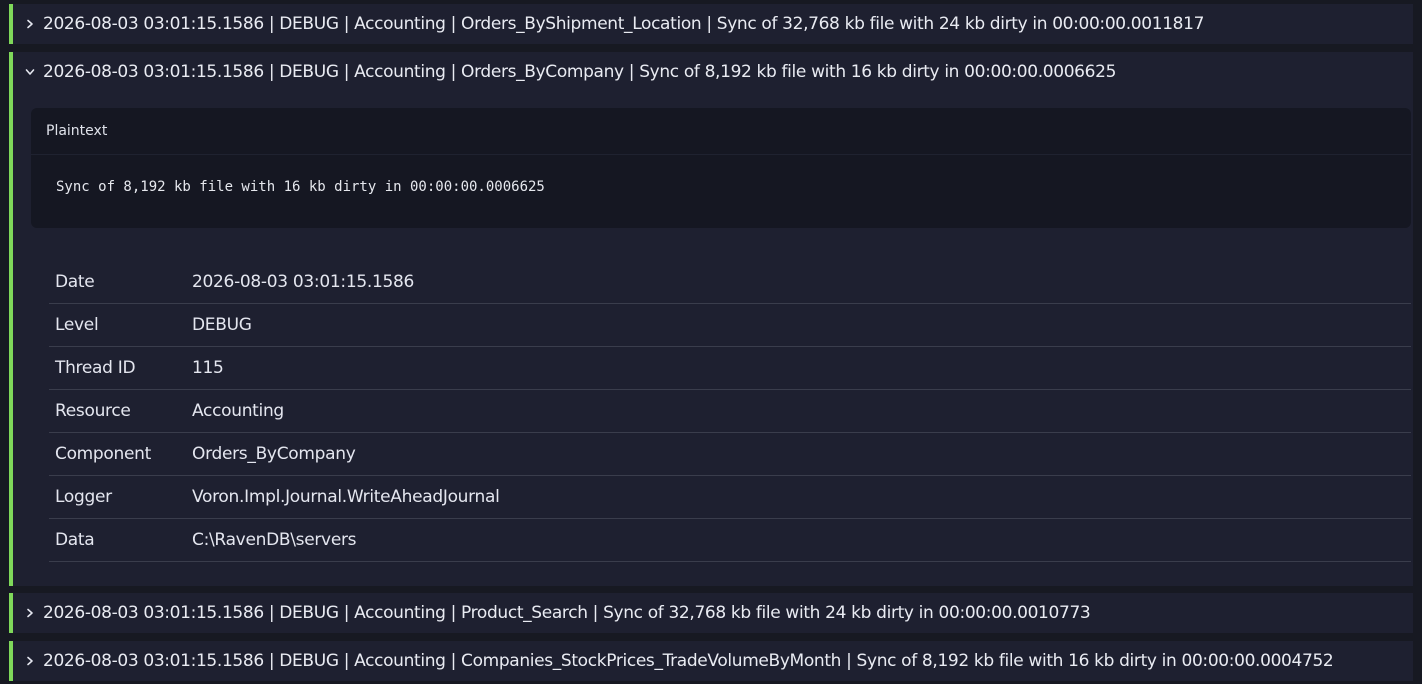 Image resolution: width=1422 pixels, height=684 pixels. Describe the element at coordinates (30, 72) in the screenshot. I see `chevron-down-icon` at that location.